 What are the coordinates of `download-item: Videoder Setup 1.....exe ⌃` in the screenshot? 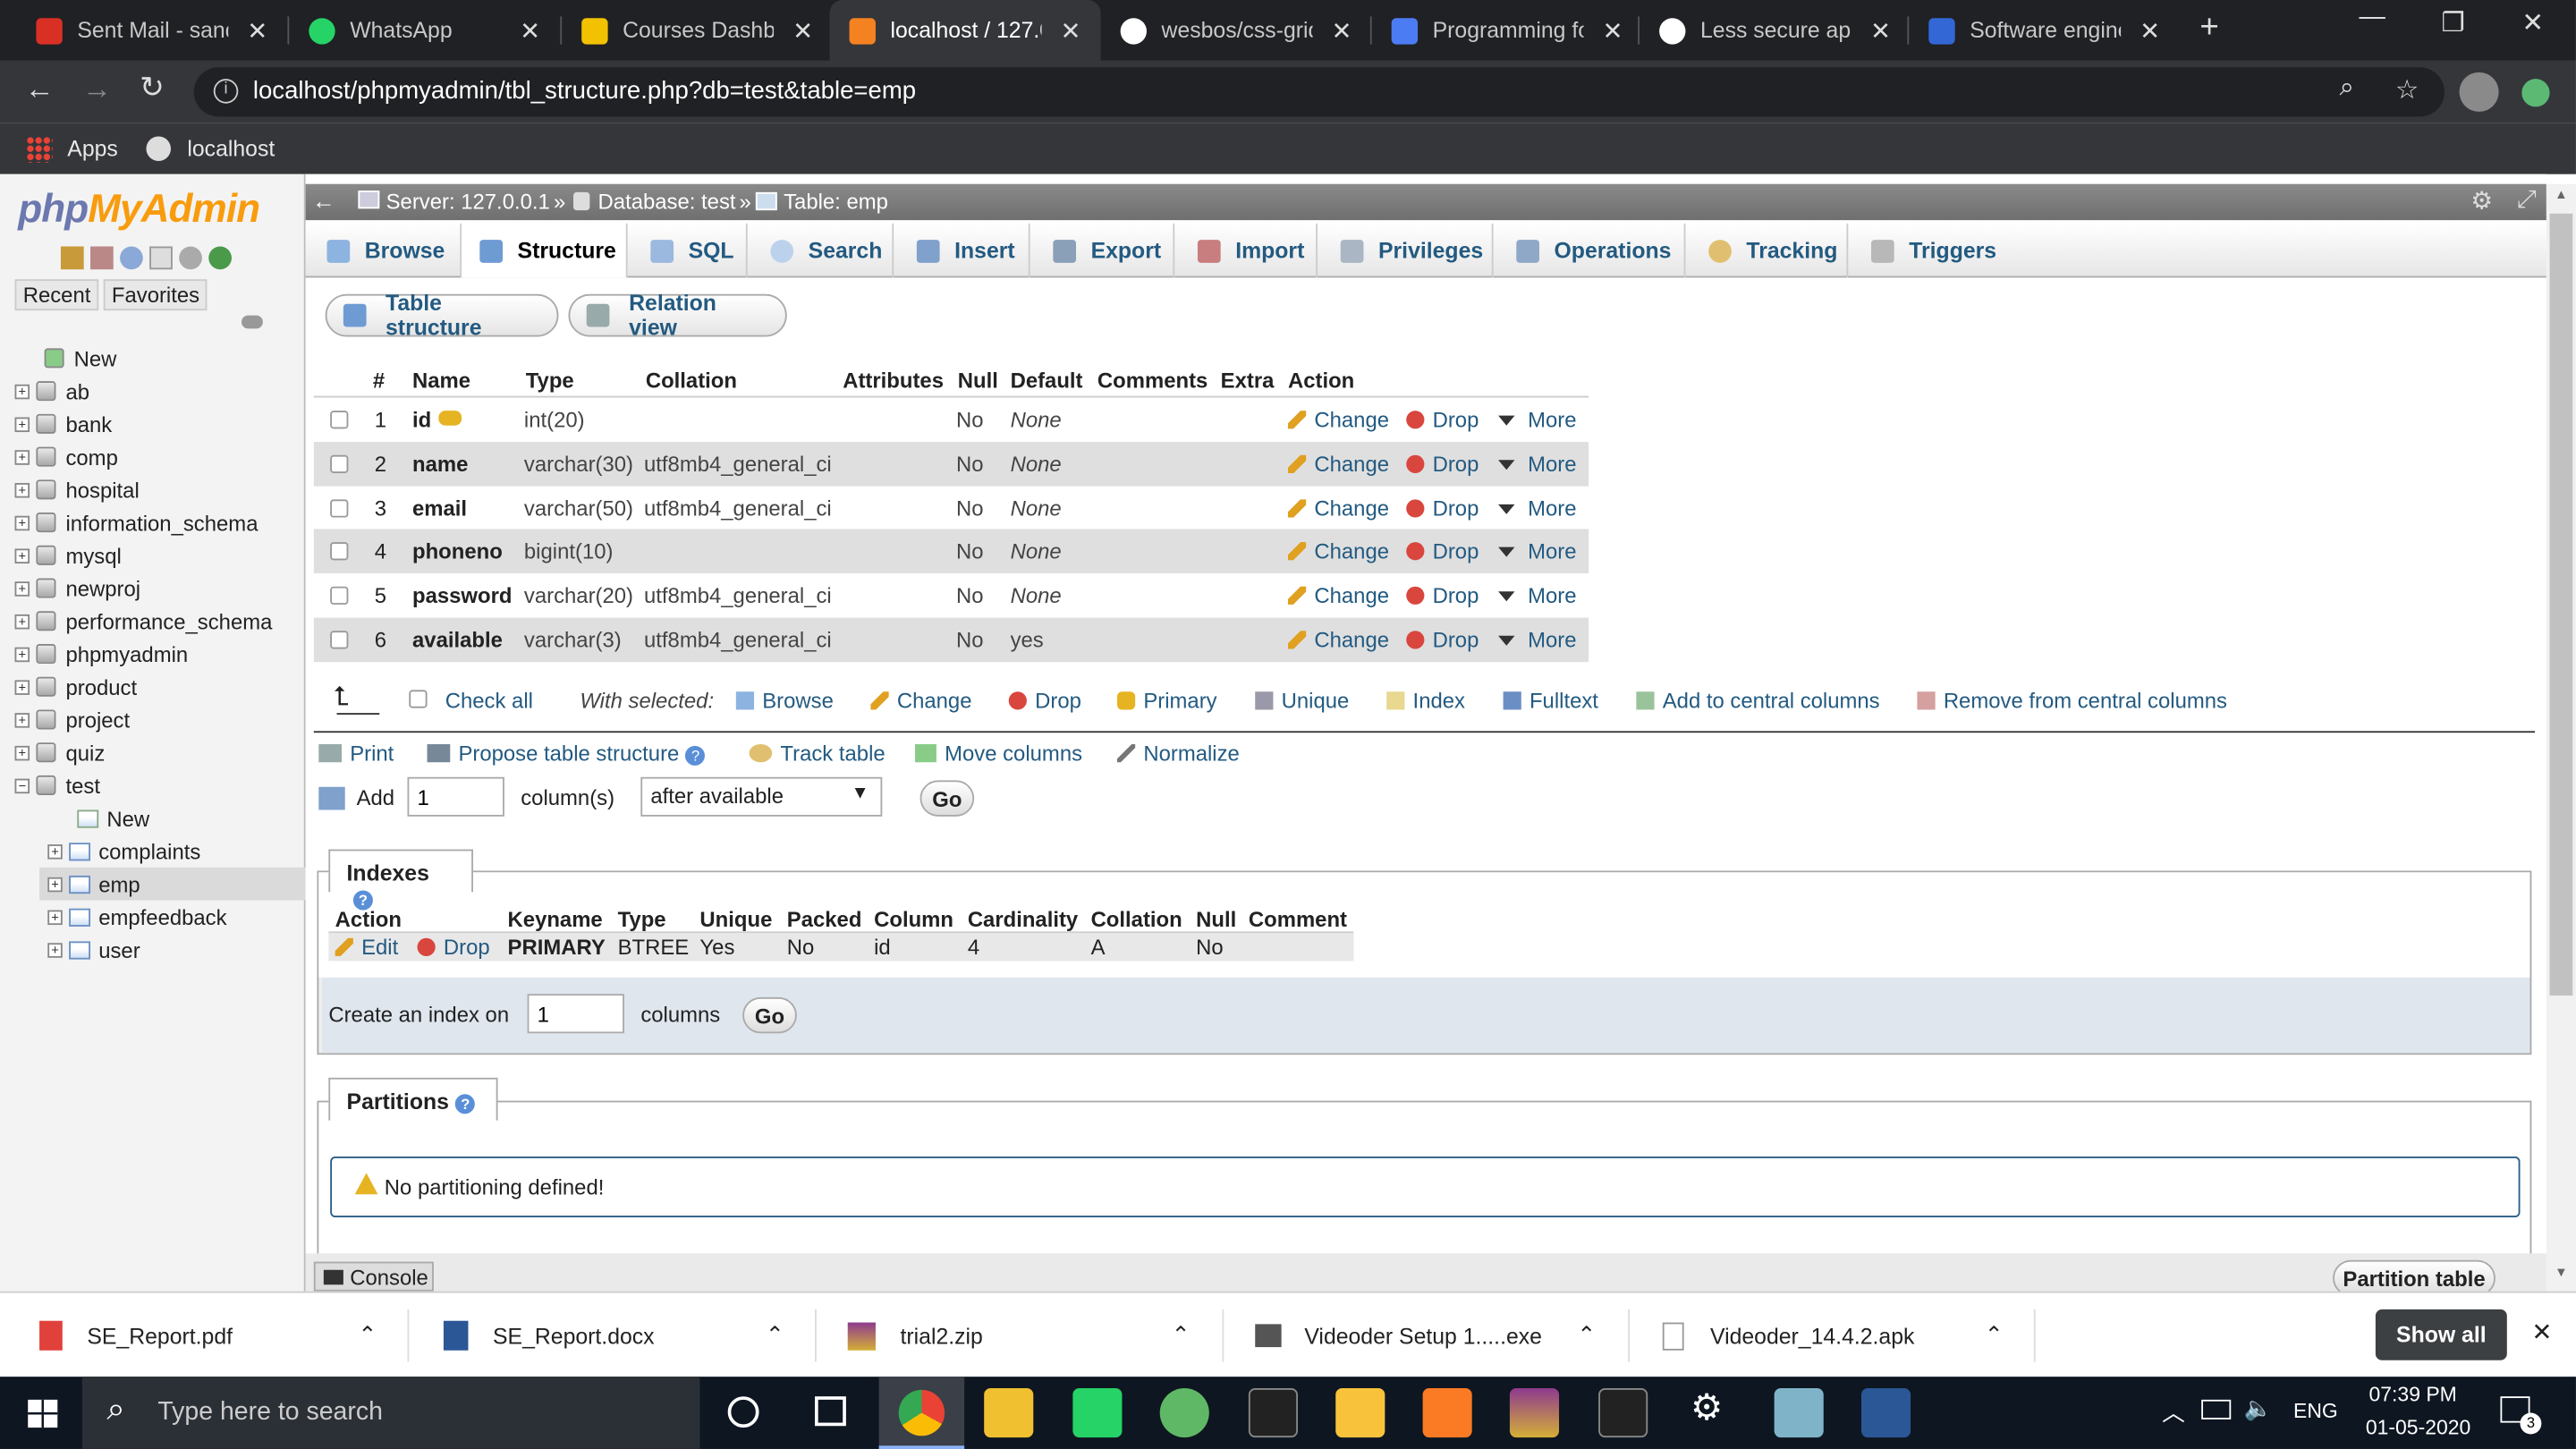 It's located at (1427, 1335).